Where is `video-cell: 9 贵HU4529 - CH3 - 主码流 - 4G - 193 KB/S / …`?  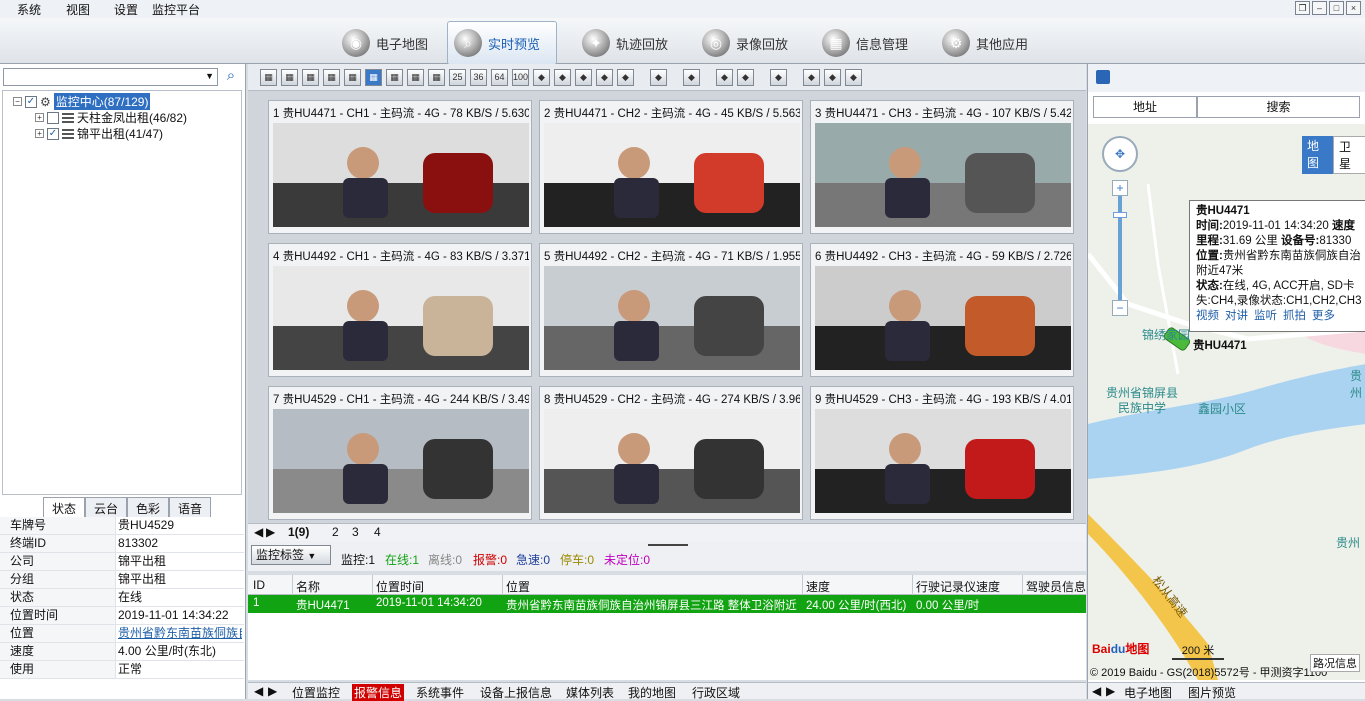 video-cell: 9 贵HU4529 - CH3 - 主码流 - 4G - 193 KB/S / … is located at coordinates (942, 453).